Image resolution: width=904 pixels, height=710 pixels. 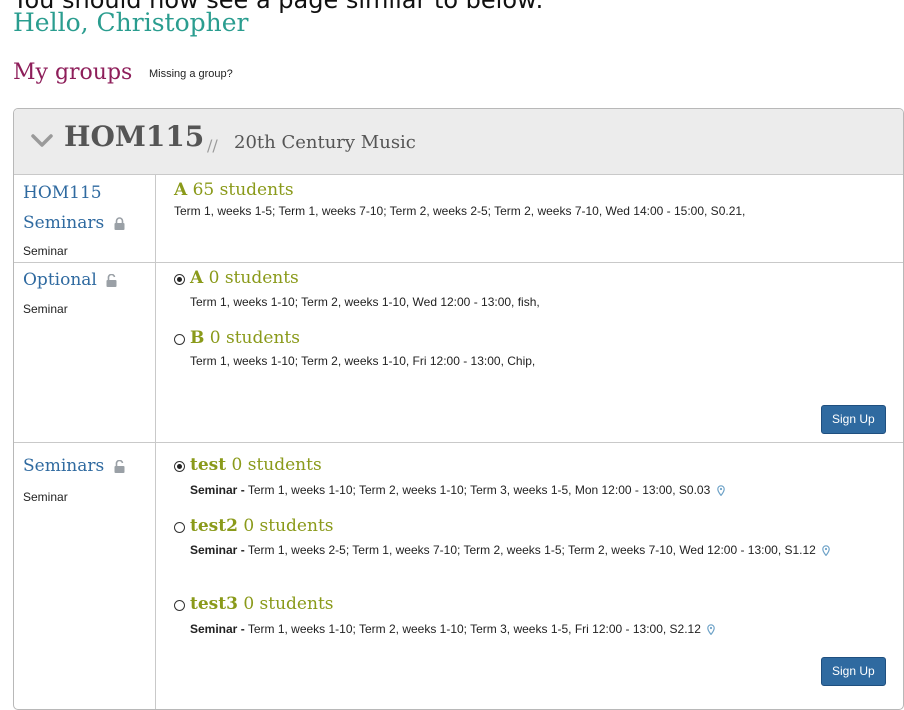 What do you see at coordinates (85, 575) in the screenshot?
I see `set-info: Seminars Seminar` at bounding box center [85, 575].